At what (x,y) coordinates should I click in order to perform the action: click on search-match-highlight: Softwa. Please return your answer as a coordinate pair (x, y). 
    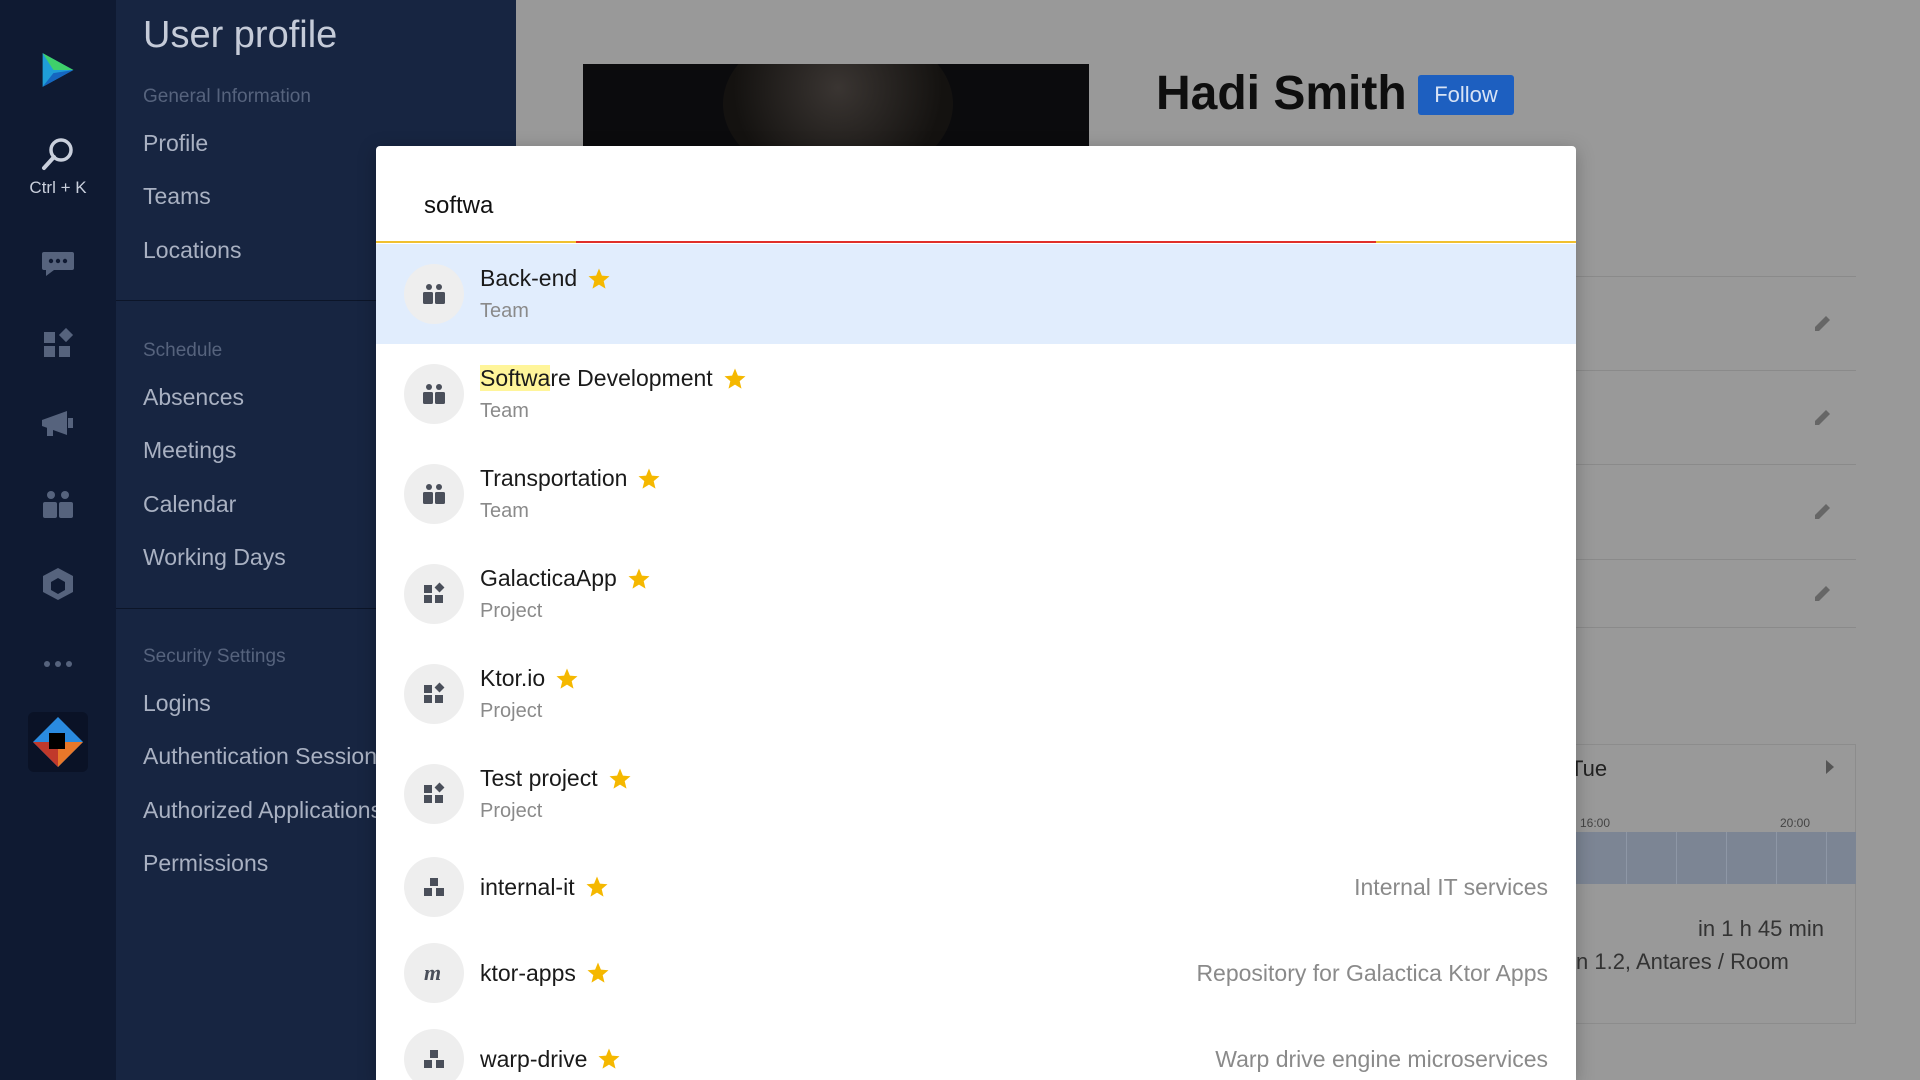
    Looking at the image, I should click on (515, 378).